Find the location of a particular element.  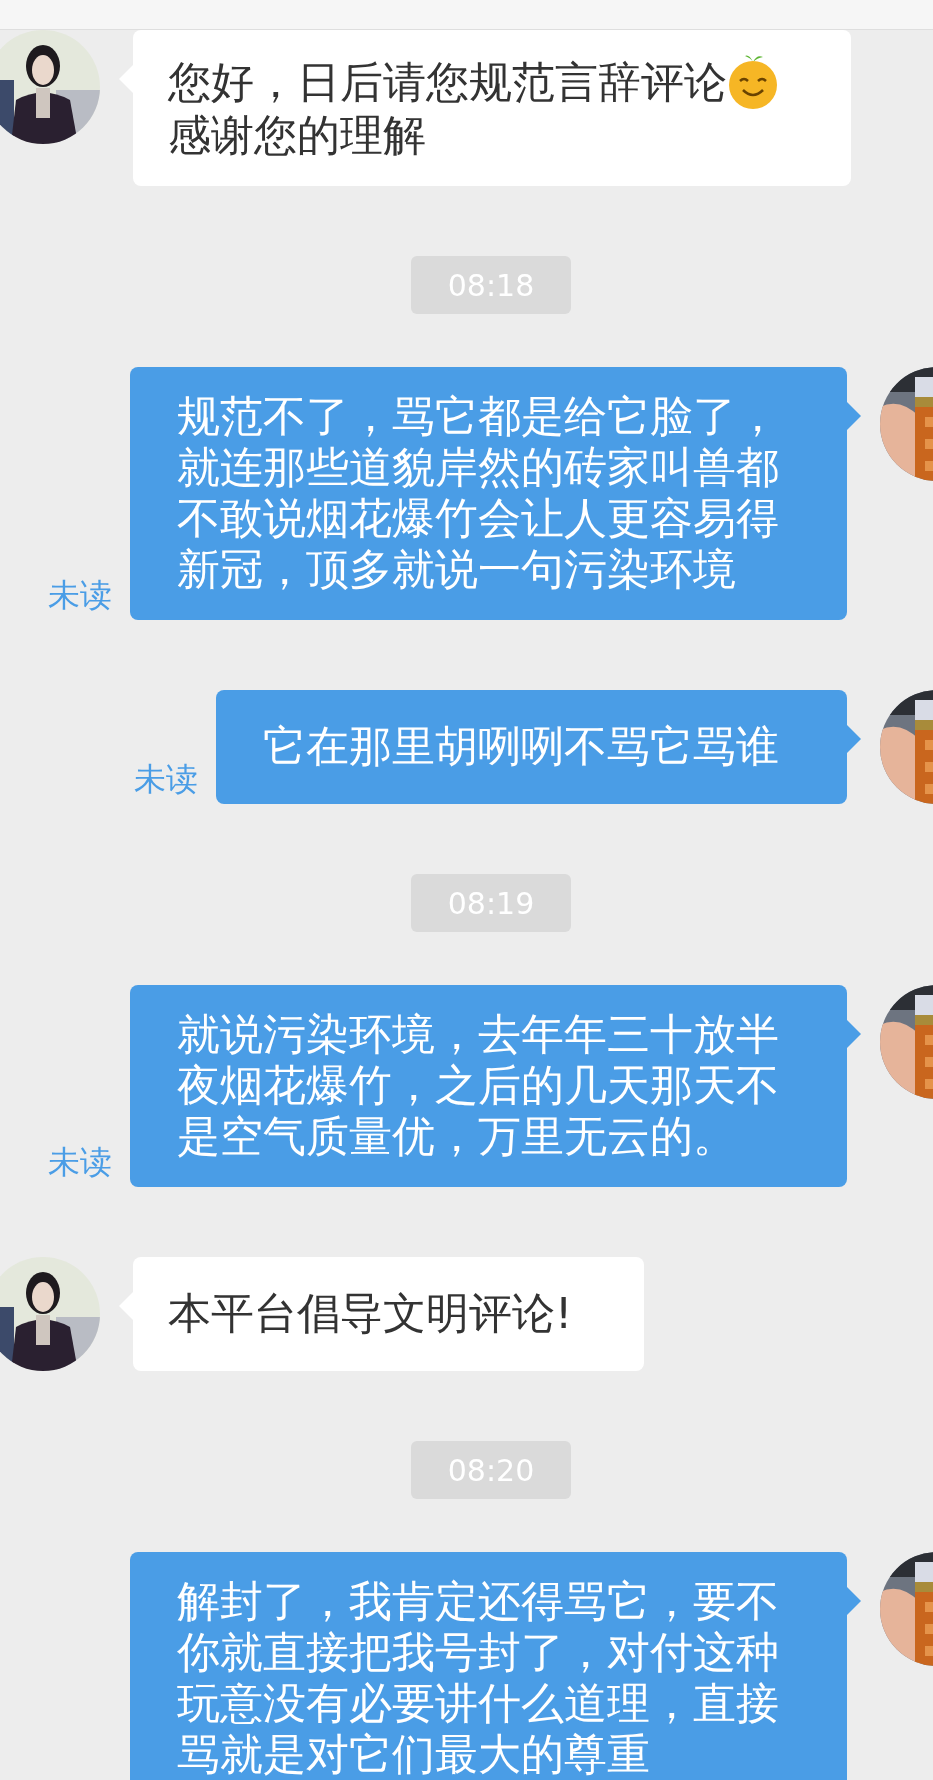

message-text: 规范不了，骂它都是给它脸了， 就连那些道貌岸然的砖家叫兽都 不敢说烟花爆竹会让人更容易得 新冠，顶多就说一句污染环境 is located at coordinates (478, 493).